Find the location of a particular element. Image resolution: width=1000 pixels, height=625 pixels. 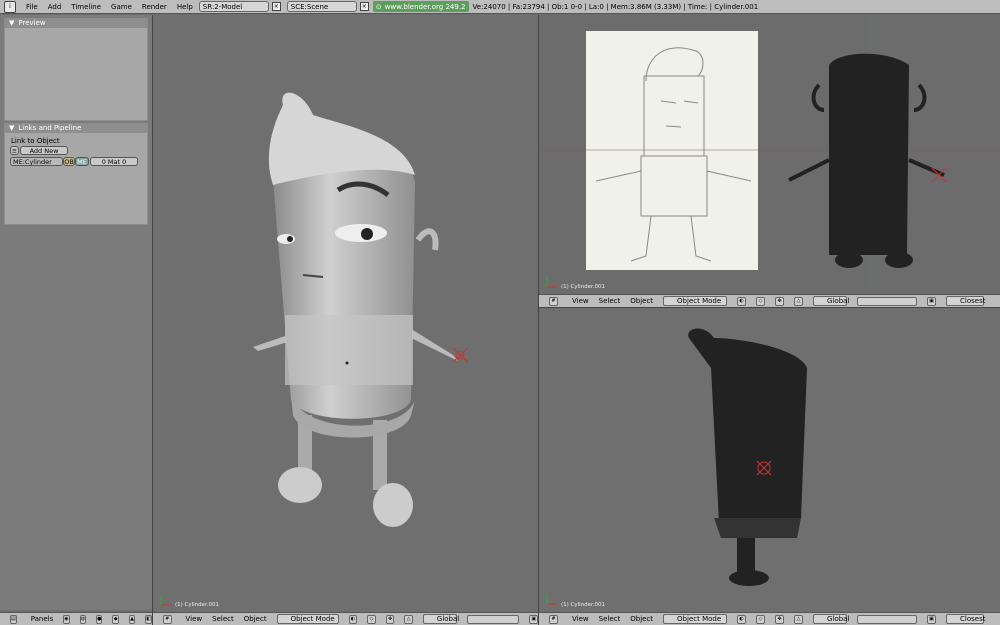

menu-file: File is located at coordinates (32, 7).